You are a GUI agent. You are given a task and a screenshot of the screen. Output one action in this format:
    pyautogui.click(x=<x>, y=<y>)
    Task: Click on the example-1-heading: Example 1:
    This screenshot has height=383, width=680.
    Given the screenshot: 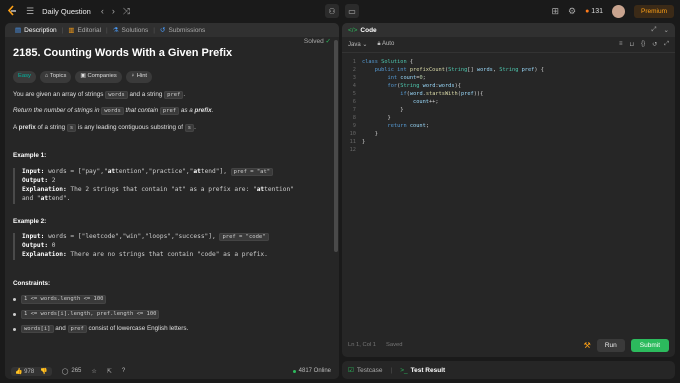 What is the action you would take?
    pyautogui.click(x=30, y=156)
    